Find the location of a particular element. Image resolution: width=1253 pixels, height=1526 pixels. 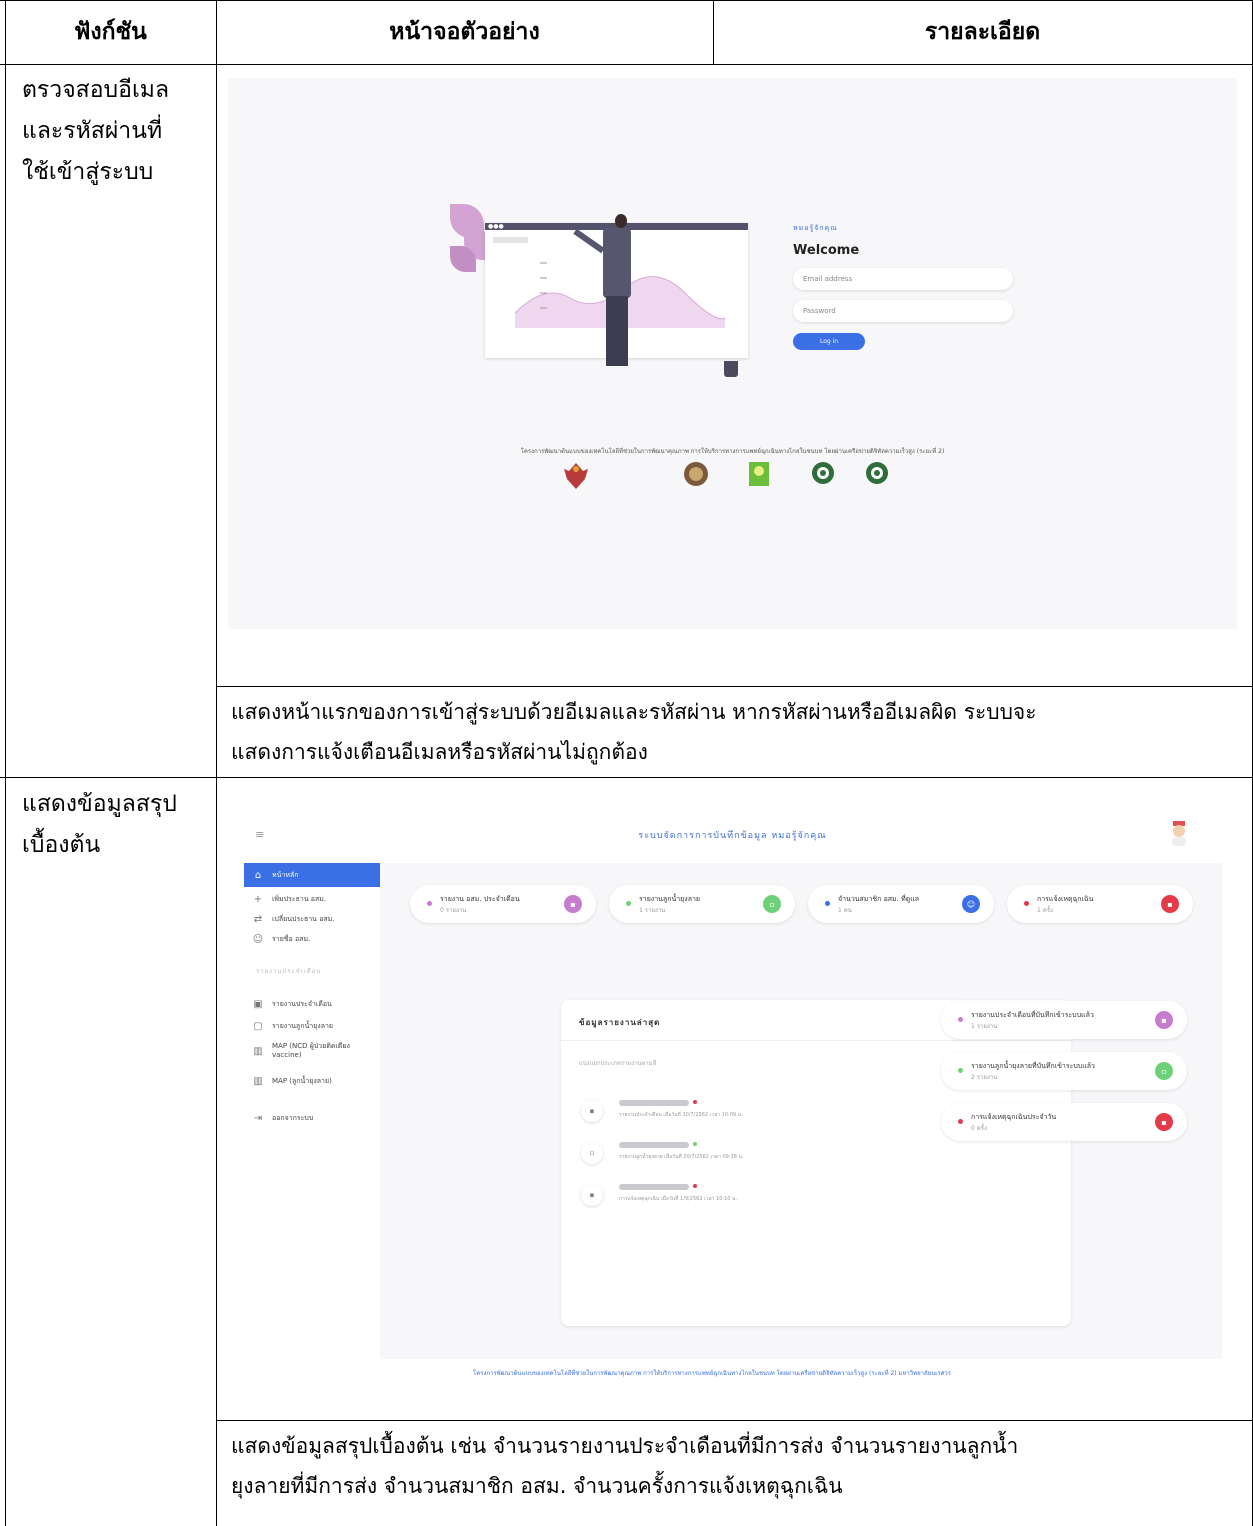

row1-function-line: ตรวจสอบอีเมล is located at coordinates (96, 90).